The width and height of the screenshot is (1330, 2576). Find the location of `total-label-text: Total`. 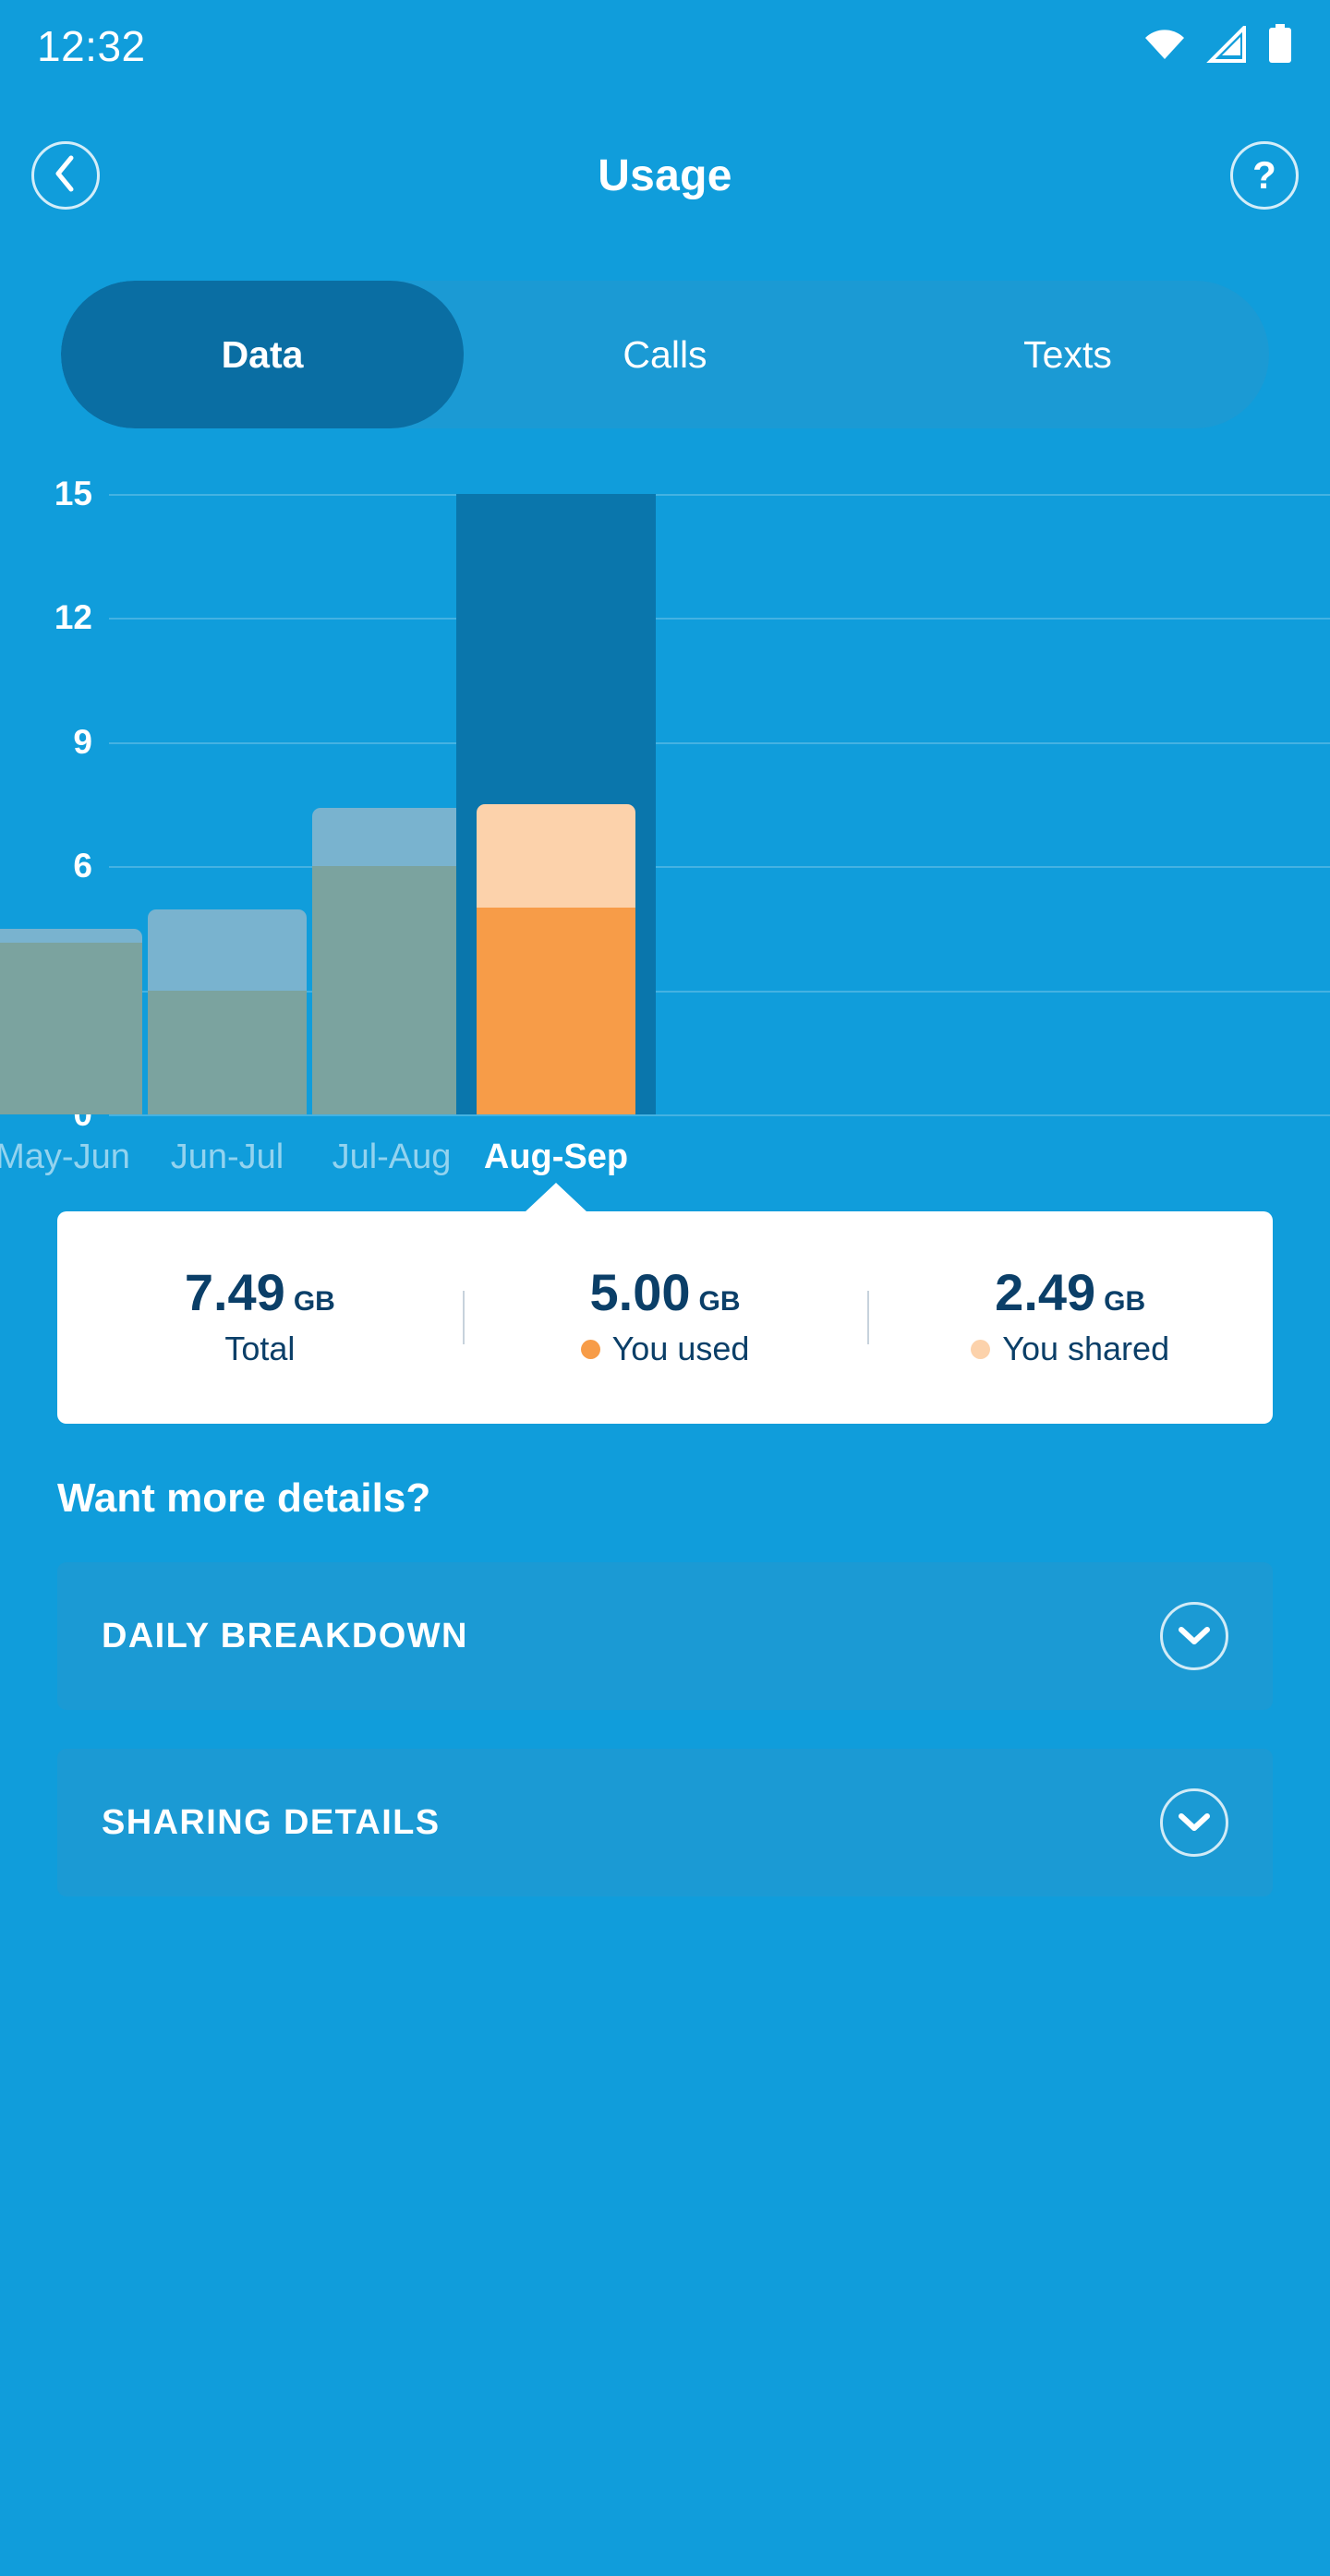

total-label-text: Total is located at coordinates (260, 1348).